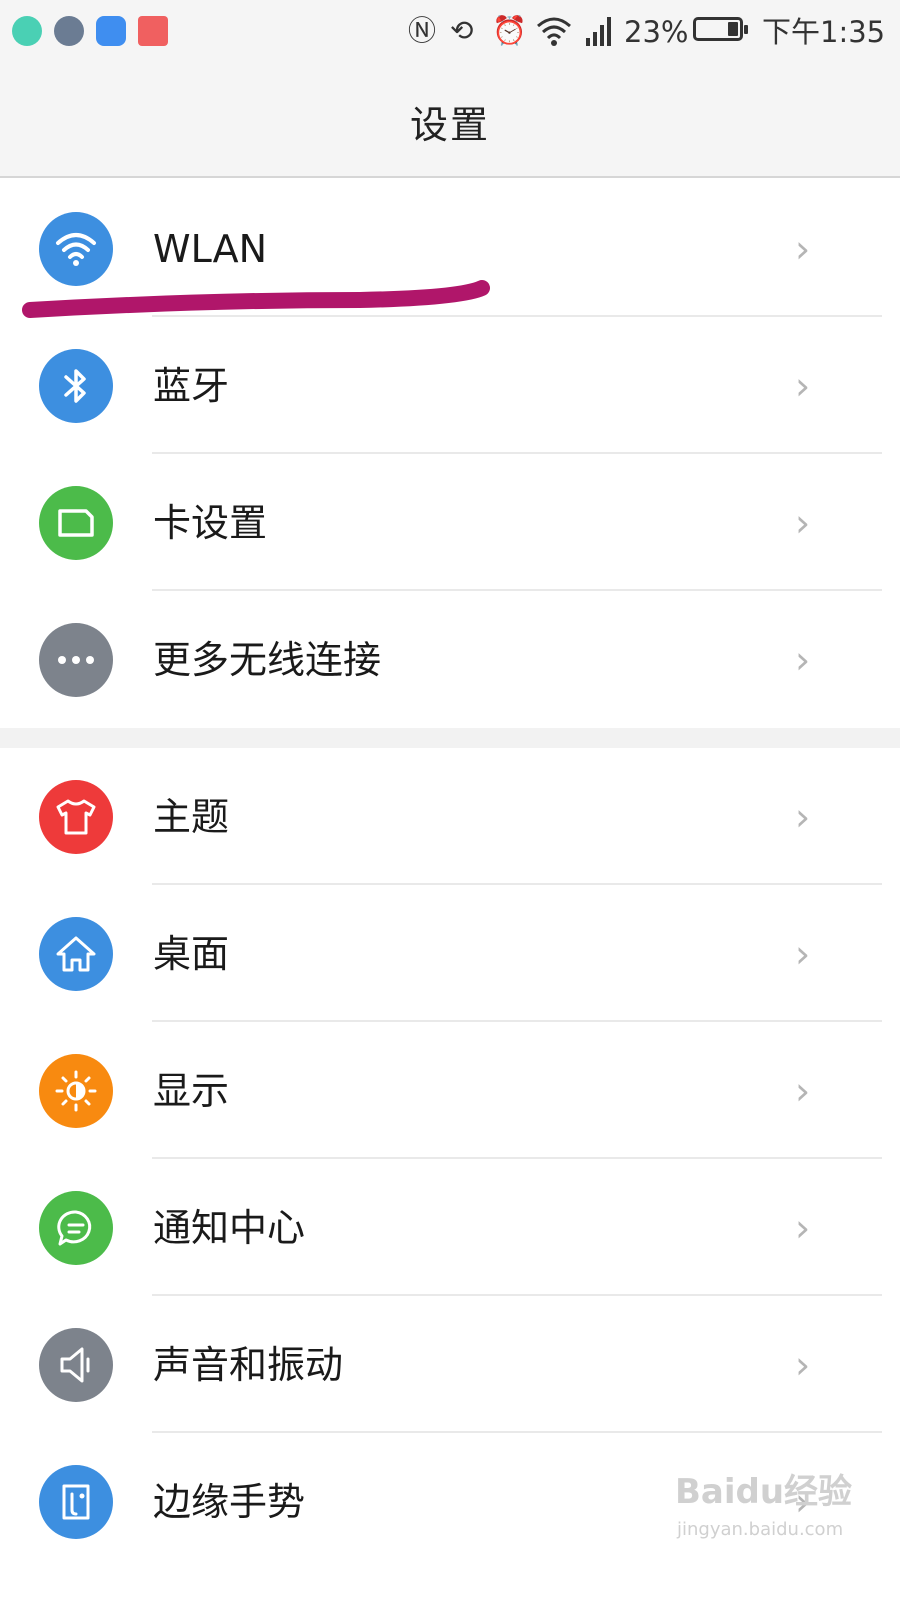 The height and width of the screenshot is (1600, 900). What do you see at coordinates (229, 1502) in the screenshot?
I see `settings-item-label: 边缘手势` at bounding box center [229, 1502].